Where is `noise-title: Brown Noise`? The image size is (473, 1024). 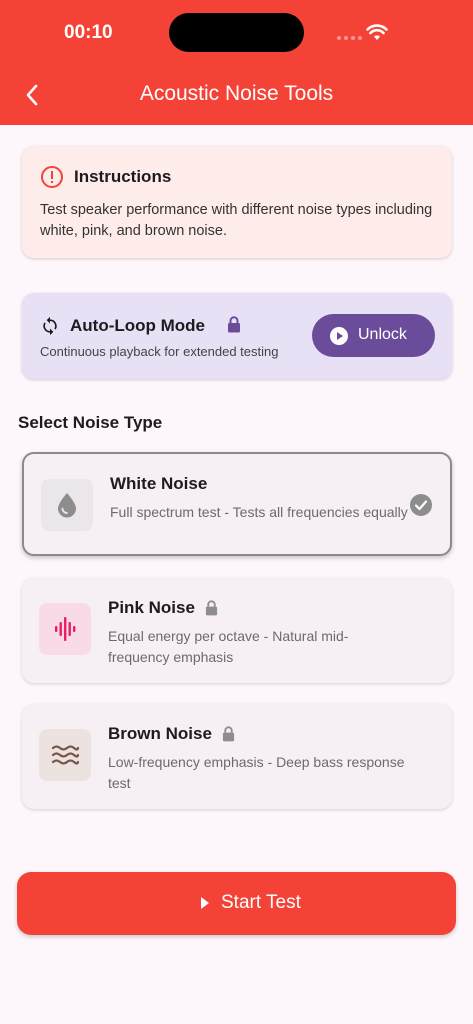 noise-title: Brown Noise is located at coordinates (171, 734).